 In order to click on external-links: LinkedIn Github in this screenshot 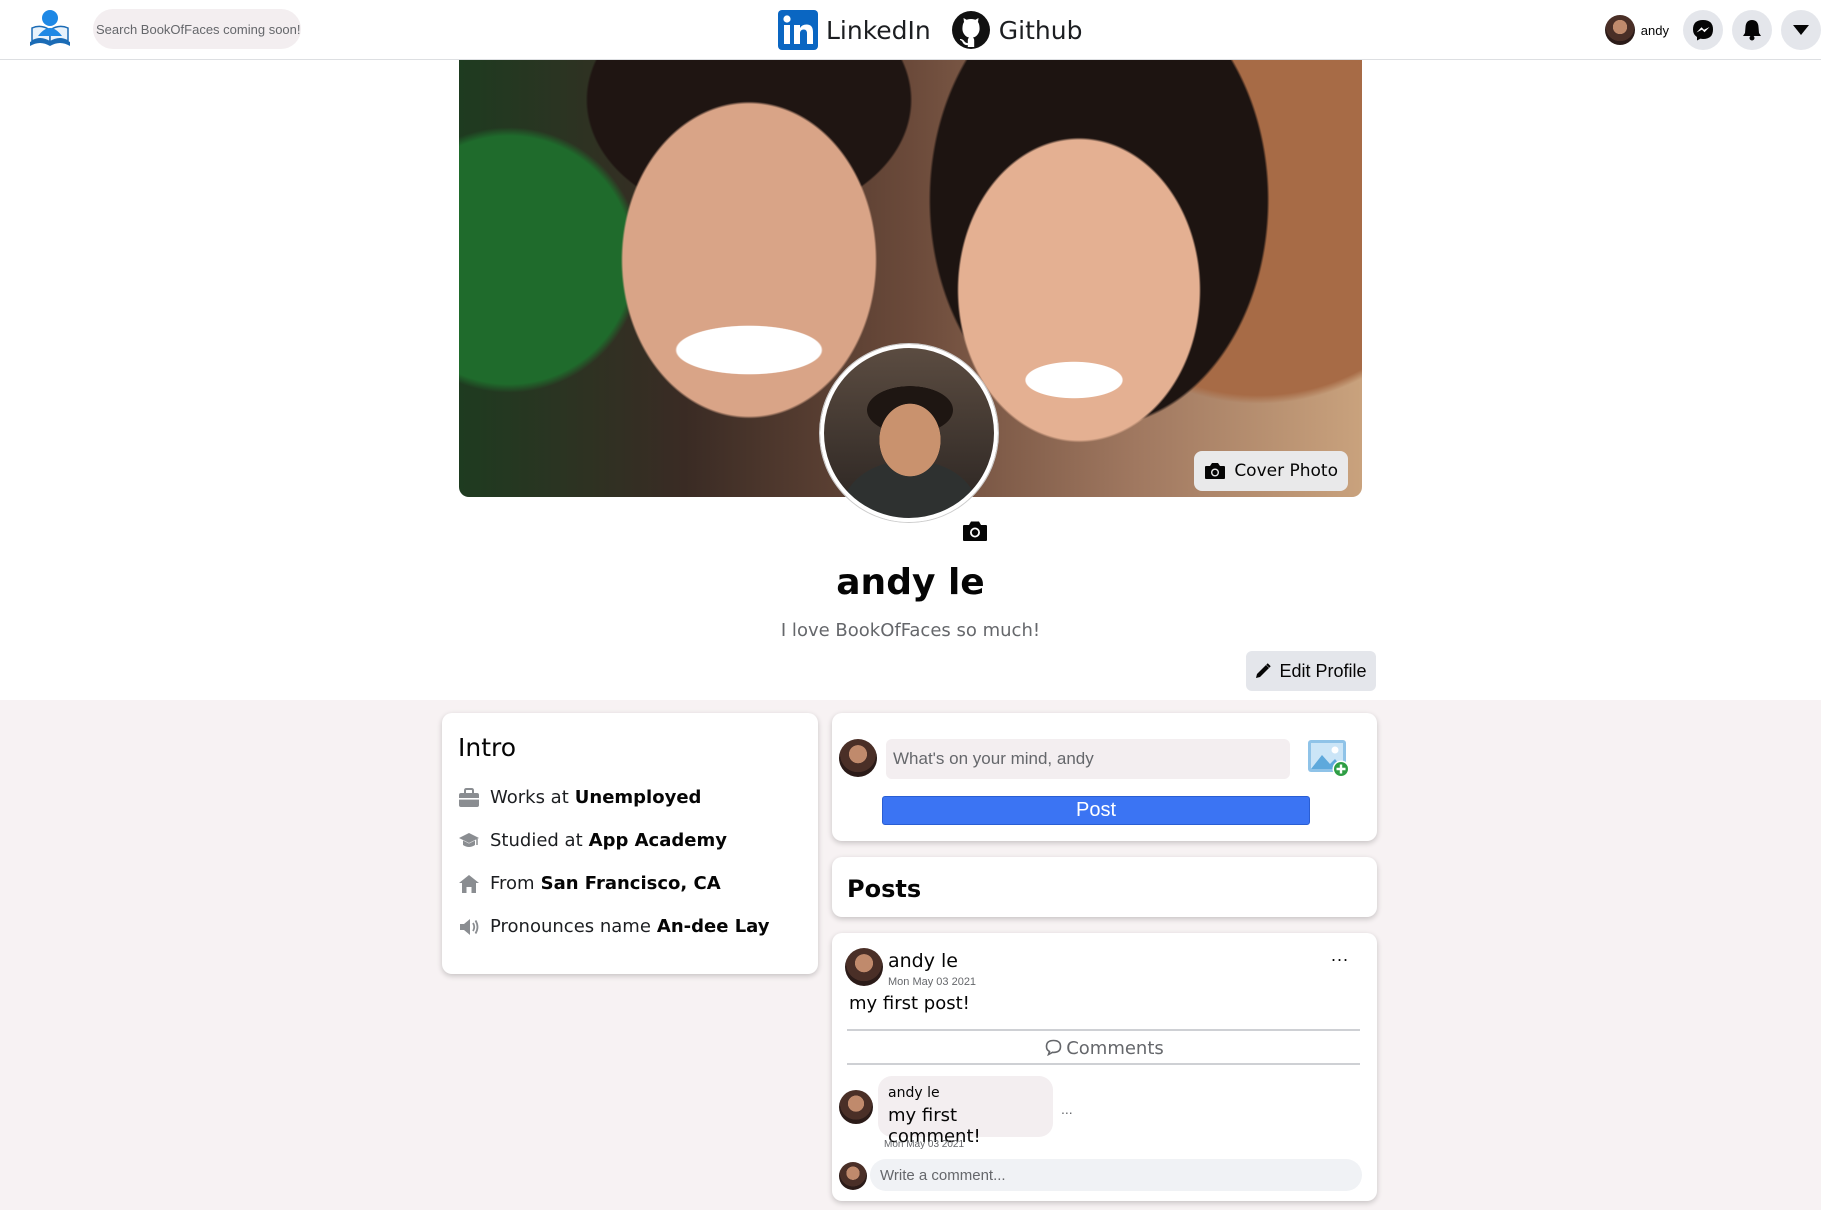, I will do `click(940, 30)`.